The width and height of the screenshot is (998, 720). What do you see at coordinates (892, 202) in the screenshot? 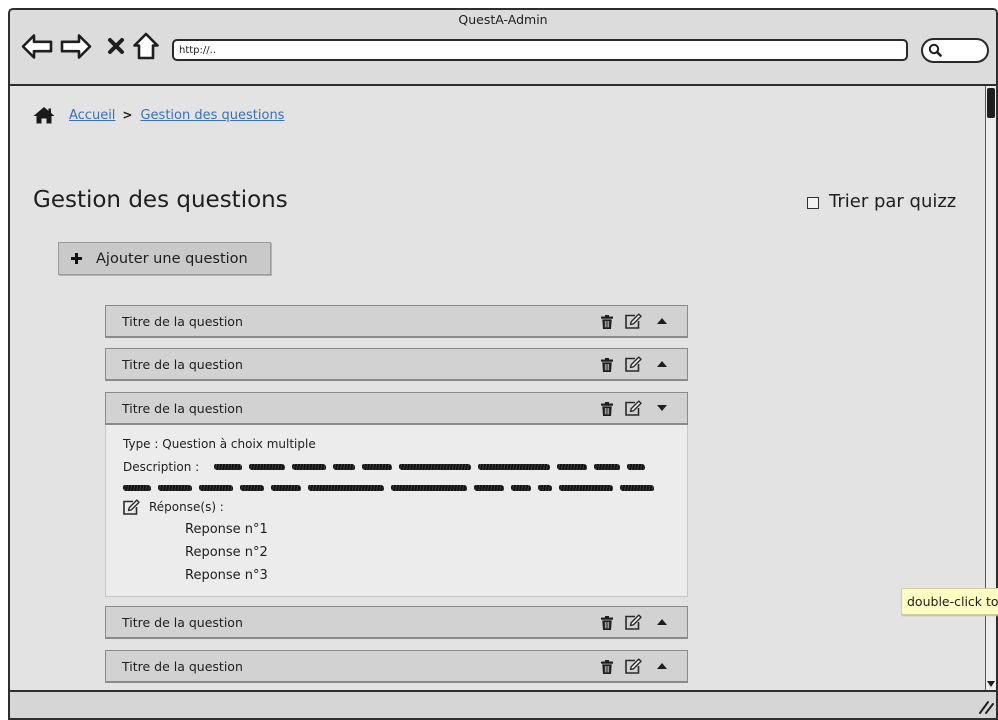
I see `sort-by-quiz-label: Trier par quizz` at bounding box center [892, 202].